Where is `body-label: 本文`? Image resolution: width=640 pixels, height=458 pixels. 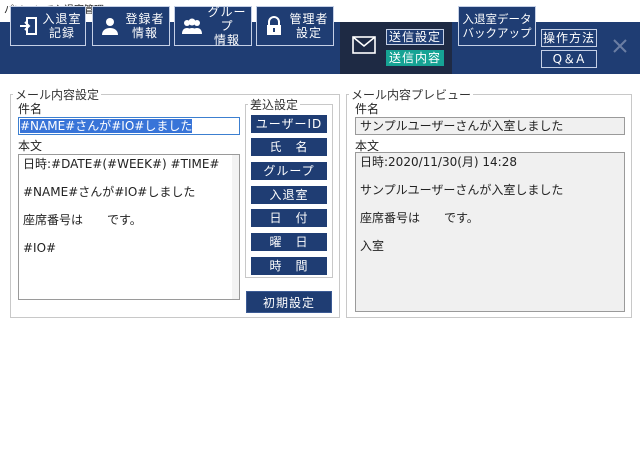 body-label: 本文 is located at coordinates (30, 146).